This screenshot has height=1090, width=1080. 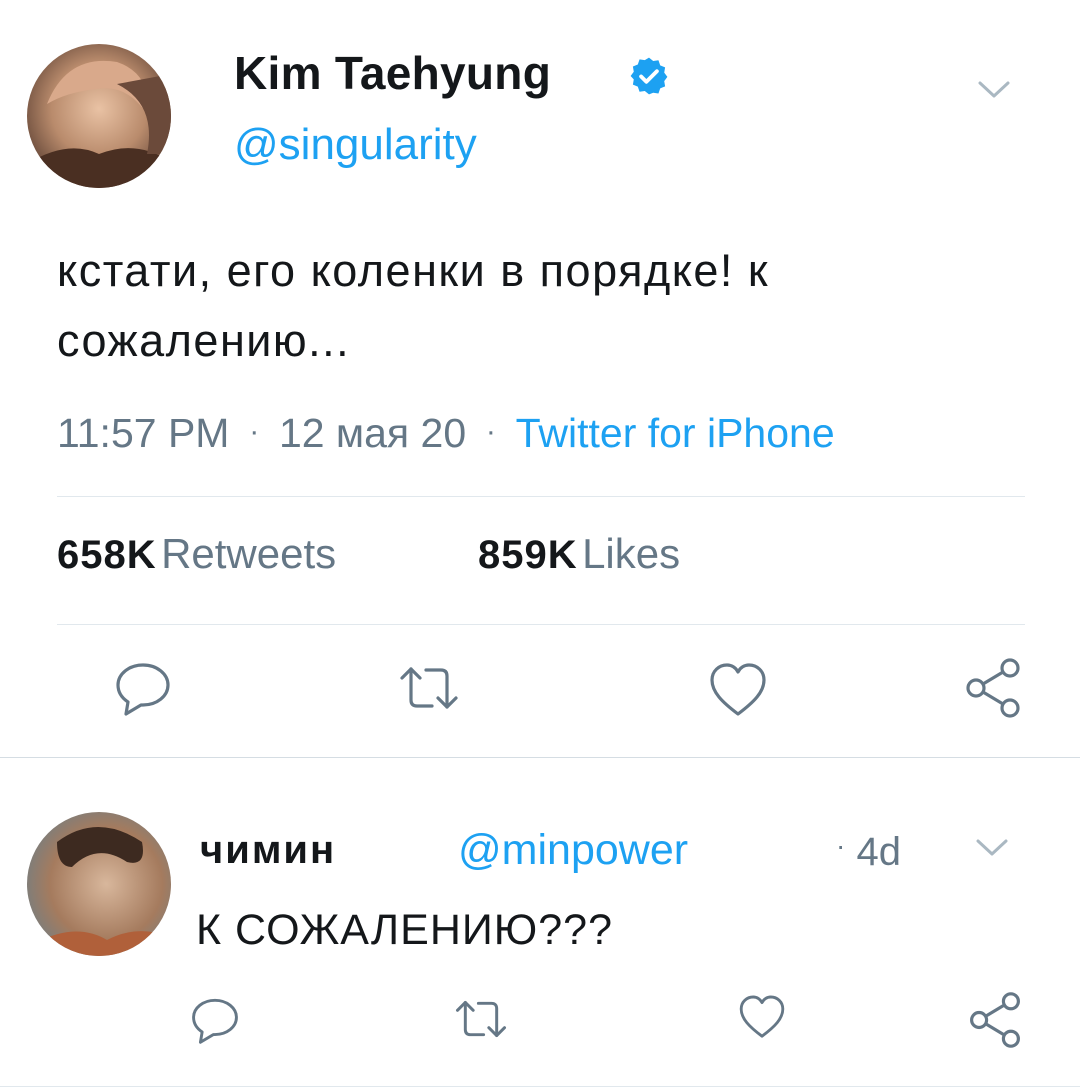 What do you see at coordinates (573, 850) in the screenshot?
I see `reply-author-handle: @minpower` at bounding box center [573, 850].